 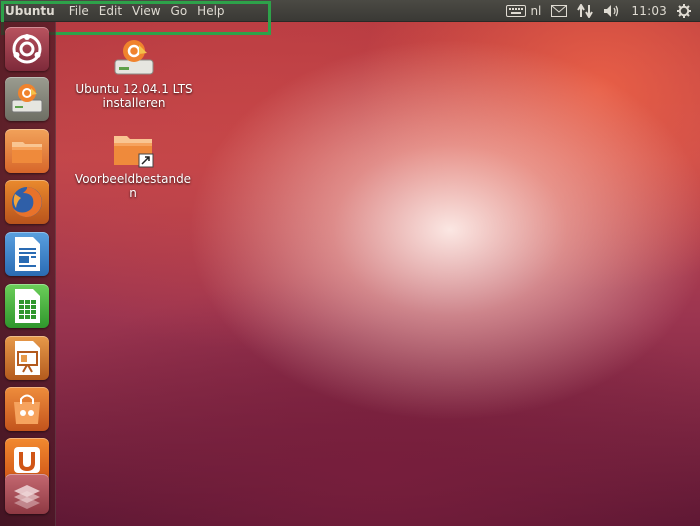 I want to click on launcher-software-center, so click(x=27, y=409).